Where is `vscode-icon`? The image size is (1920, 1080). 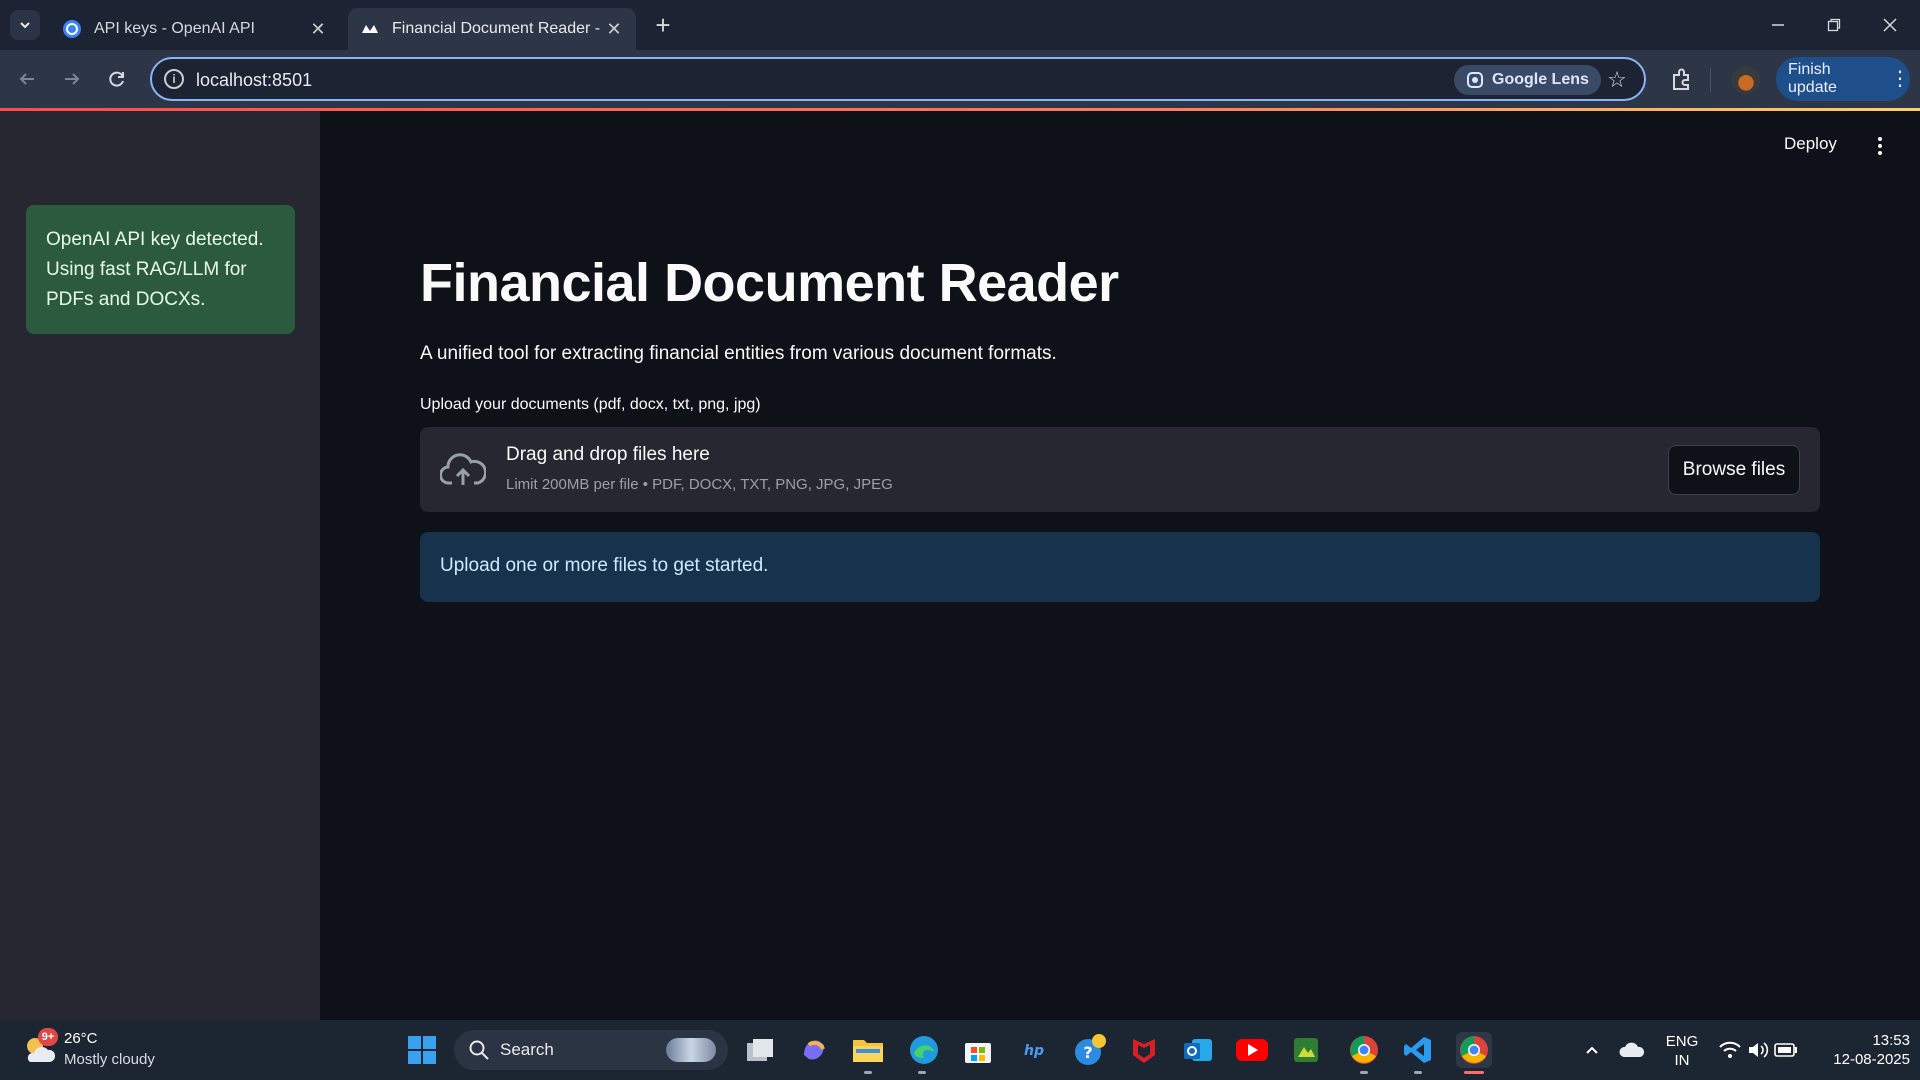 vscode-icon is located at coordinates (1418, 1050).